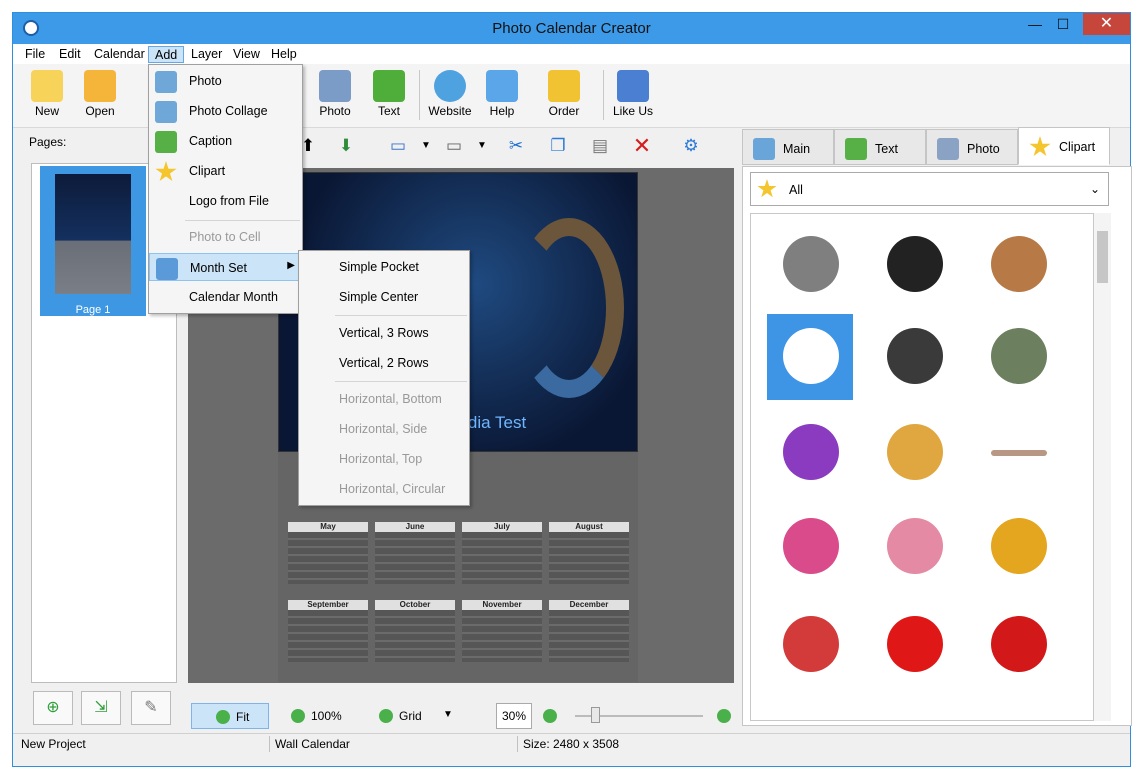 This screenshot has width=1143, height=778. Describe the element at coordinates (384, 297) in the screenshot. I see `month-set-simple-center: Simple Center` at that location.